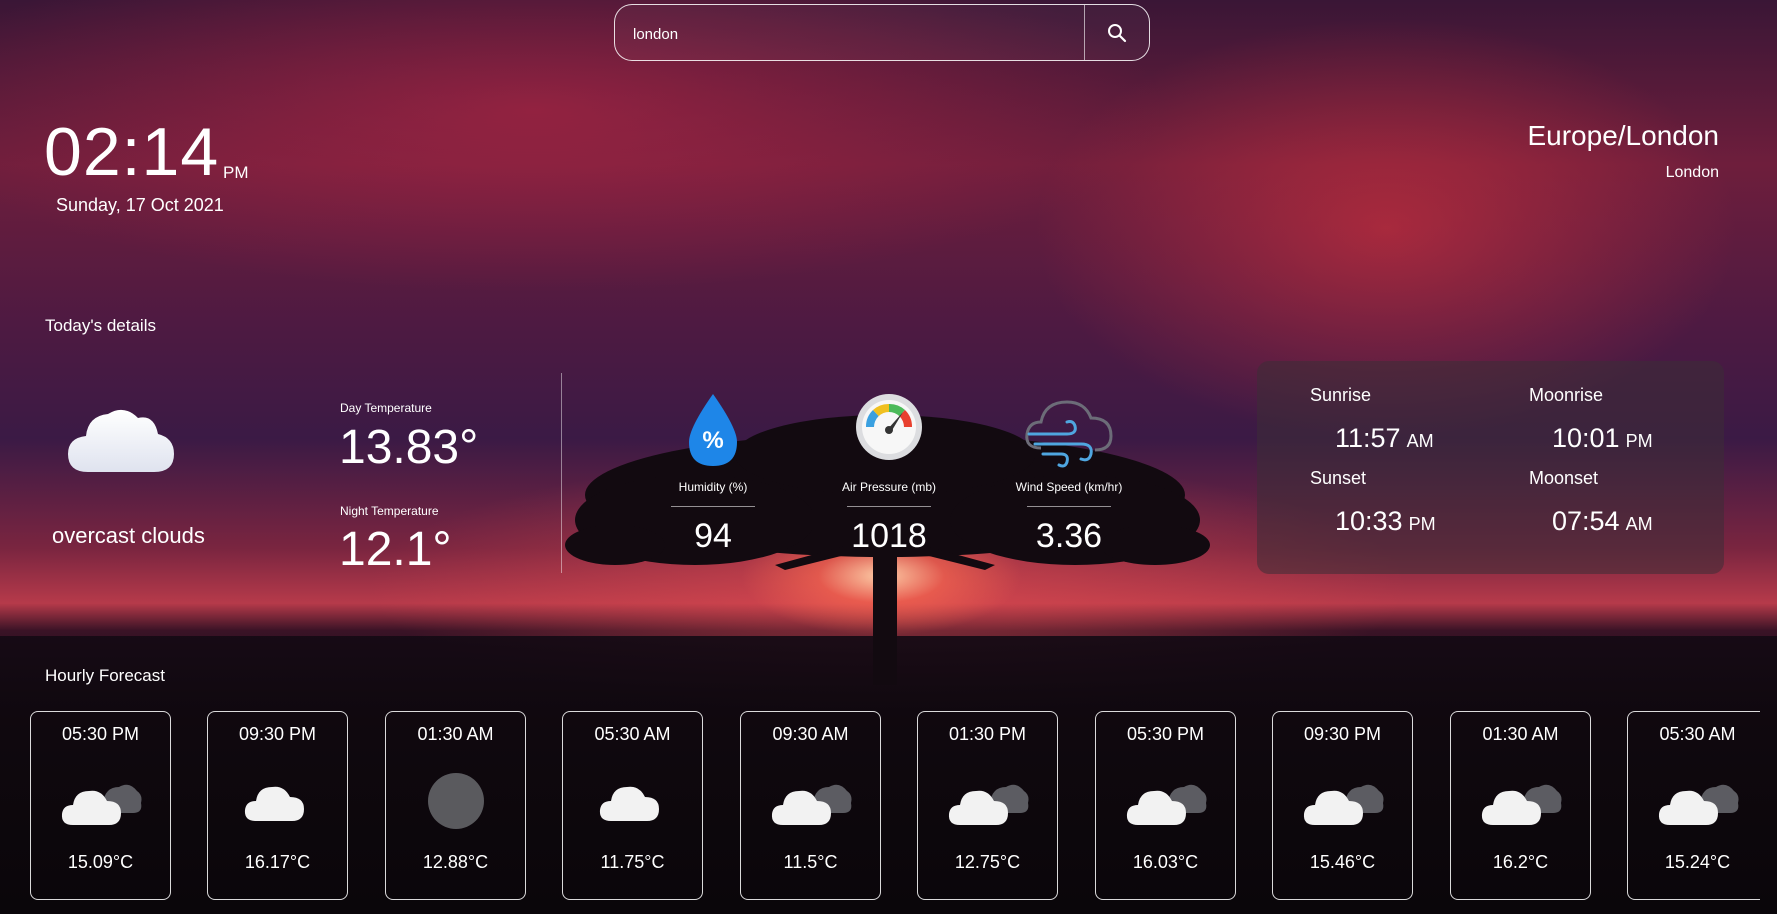  Describe the element at coordinates (455, 799) in the screenshot. I see `dark-cloud-icon` at that location.